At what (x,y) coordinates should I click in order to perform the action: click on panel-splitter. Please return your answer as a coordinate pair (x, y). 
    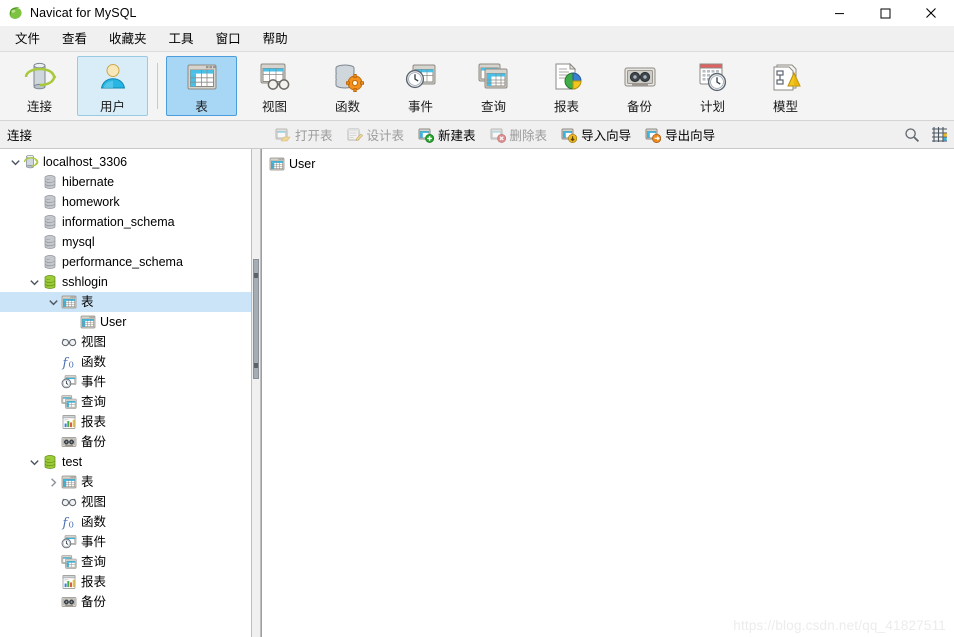
    Looking at the image, I should click on (256, 393).